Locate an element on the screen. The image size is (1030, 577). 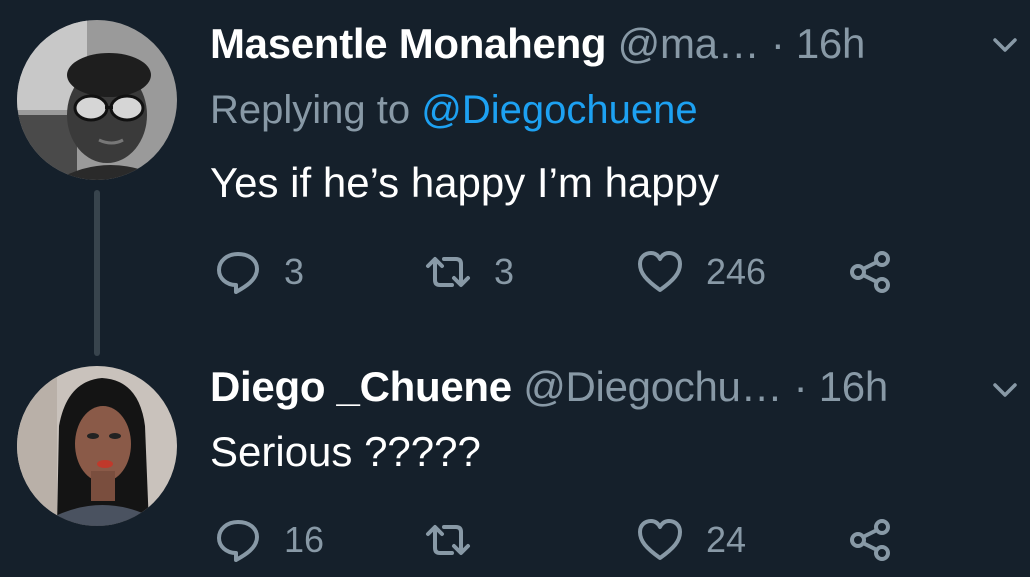
replying-to-mention: @Diegochuene is located at coordinates (559, 110).